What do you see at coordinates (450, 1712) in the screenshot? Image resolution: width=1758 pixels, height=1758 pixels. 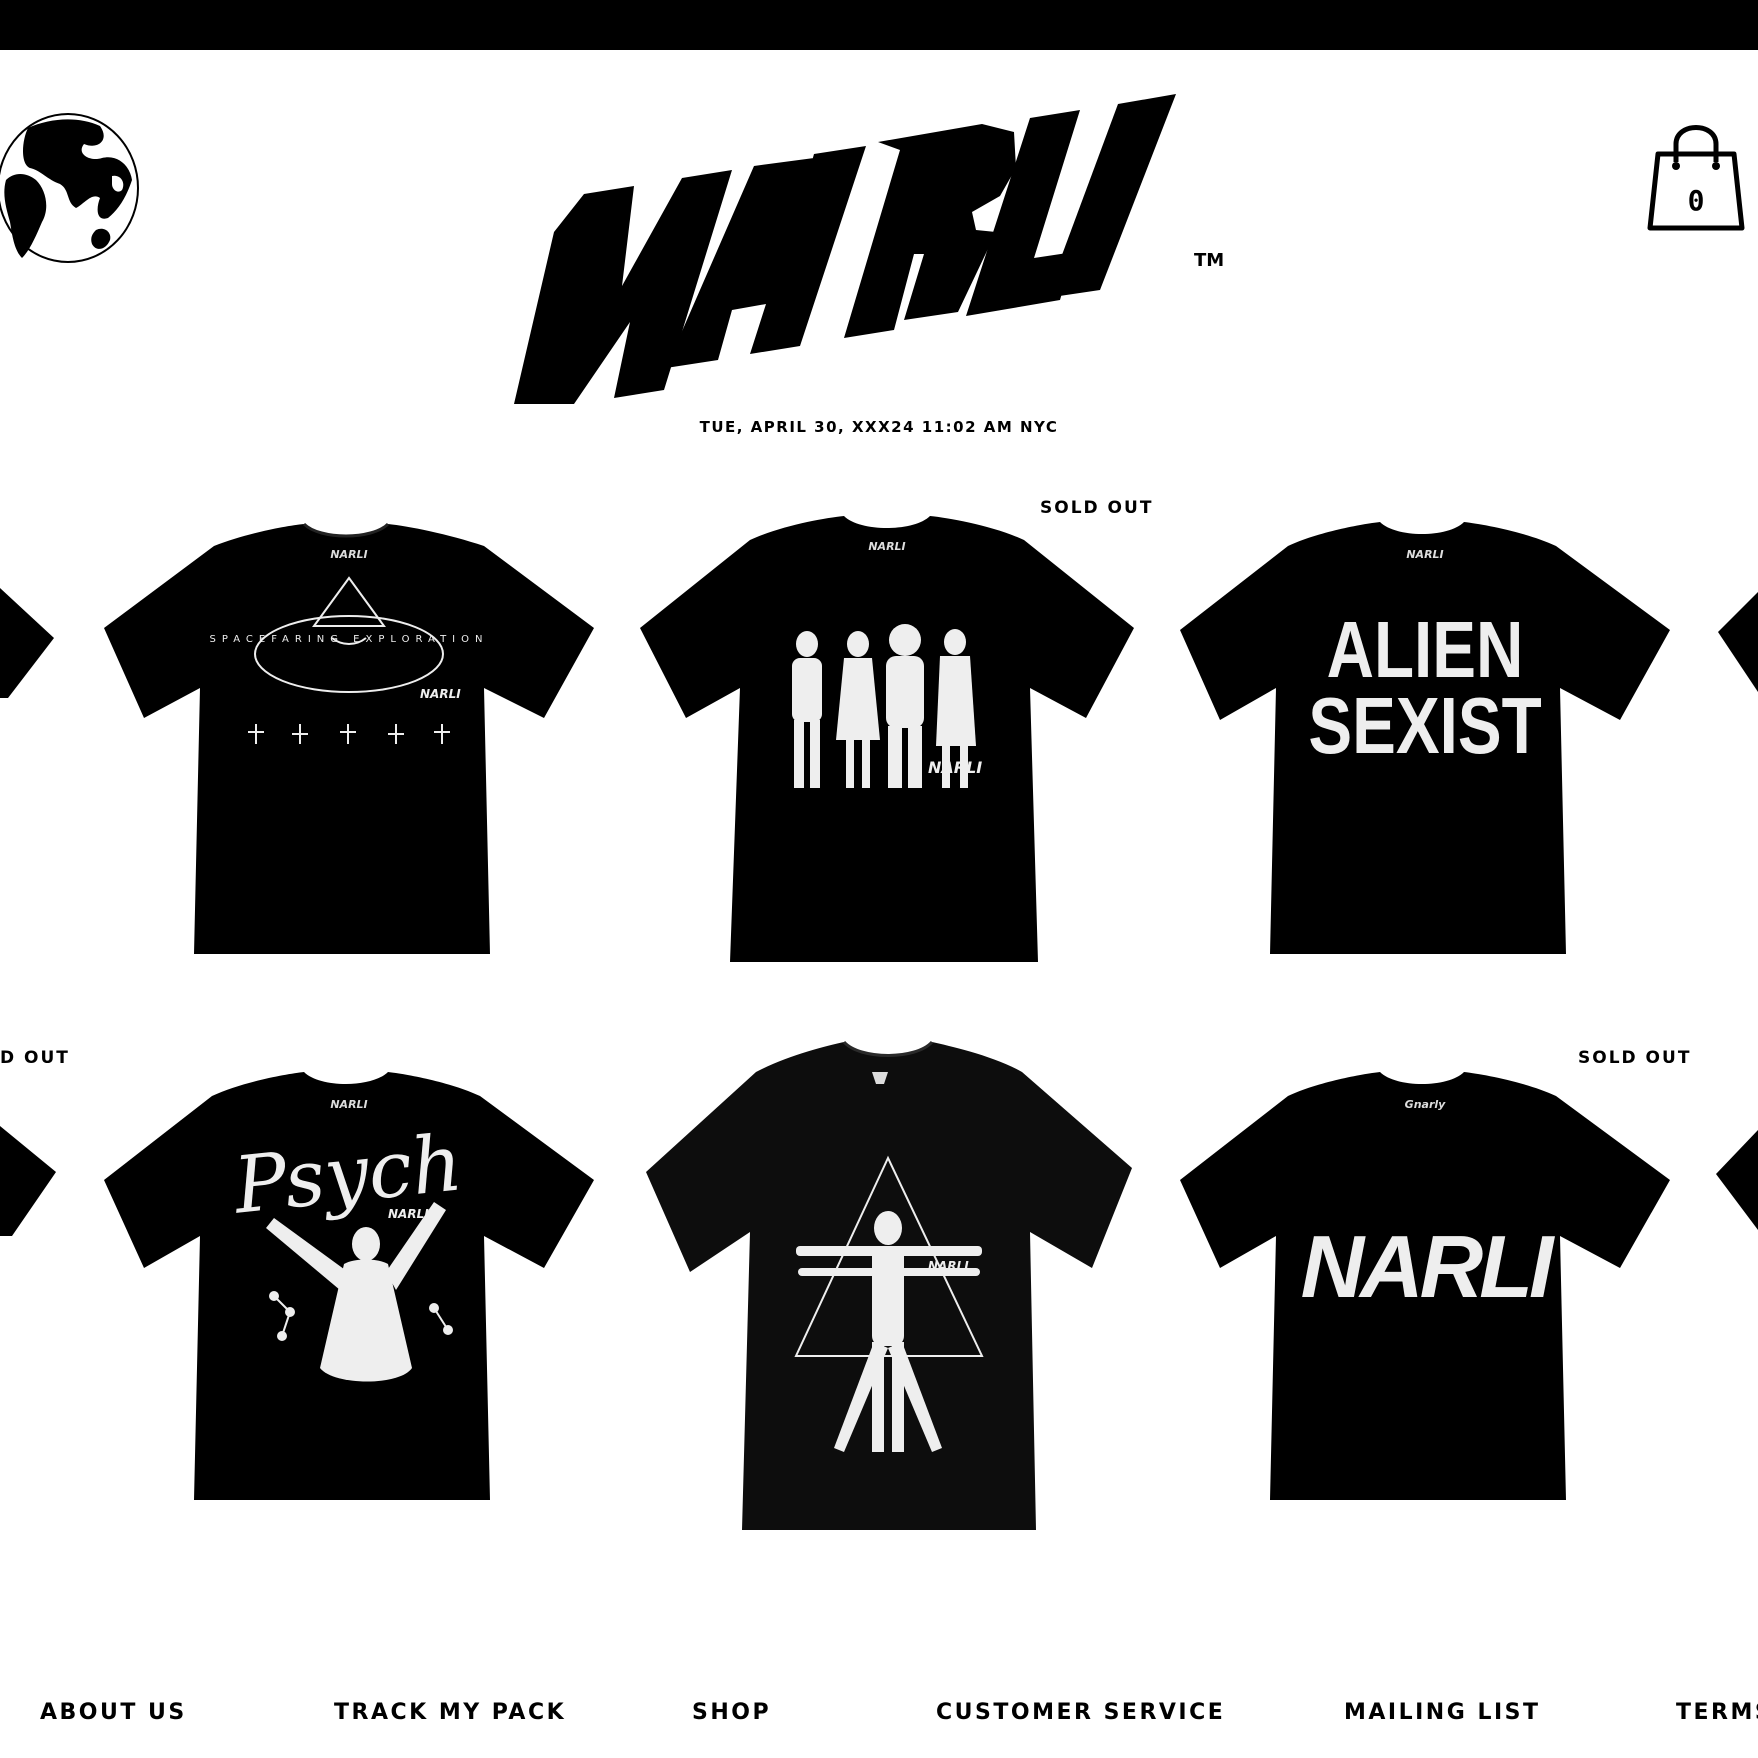 I see `footer-link-track-my-pack: TRACK MY PACK` at bounding box center [450, 1712].